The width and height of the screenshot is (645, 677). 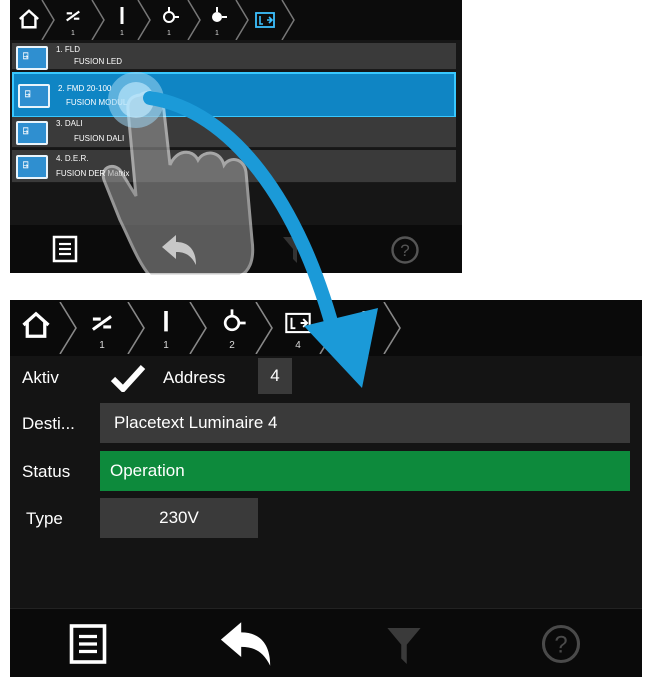 What do you see at coordinates (234, 95) in the screenshot?
I see `list-item-selected: ⍈ 2. FMD 20-100 FUSION MODUL` at bounding box center [234, 95].